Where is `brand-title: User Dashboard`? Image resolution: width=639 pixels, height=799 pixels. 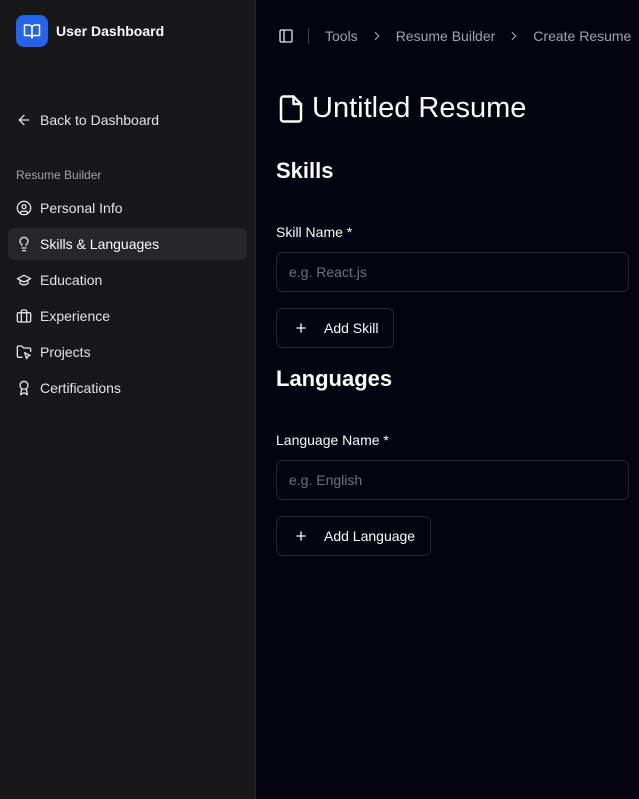 brand-title: User Dashboard is located at coordinates (110, 31).